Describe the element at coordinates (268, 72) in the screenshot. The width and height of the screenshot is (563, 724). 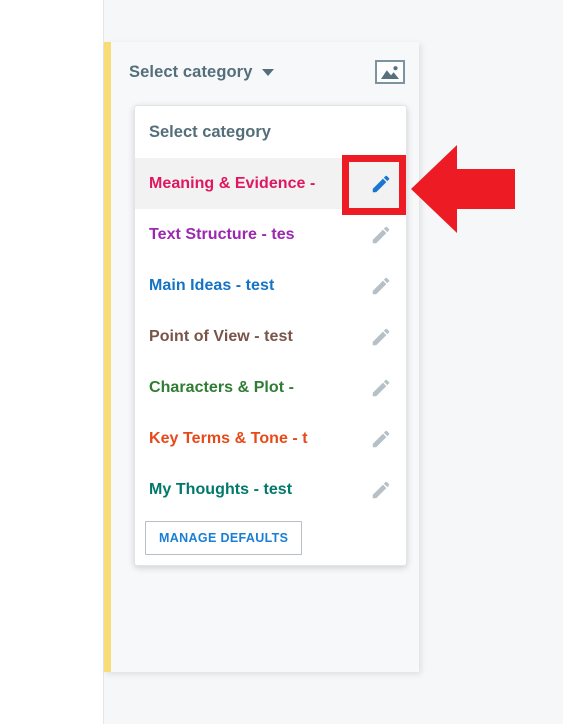
I see `chevron-down-icon` at that location.